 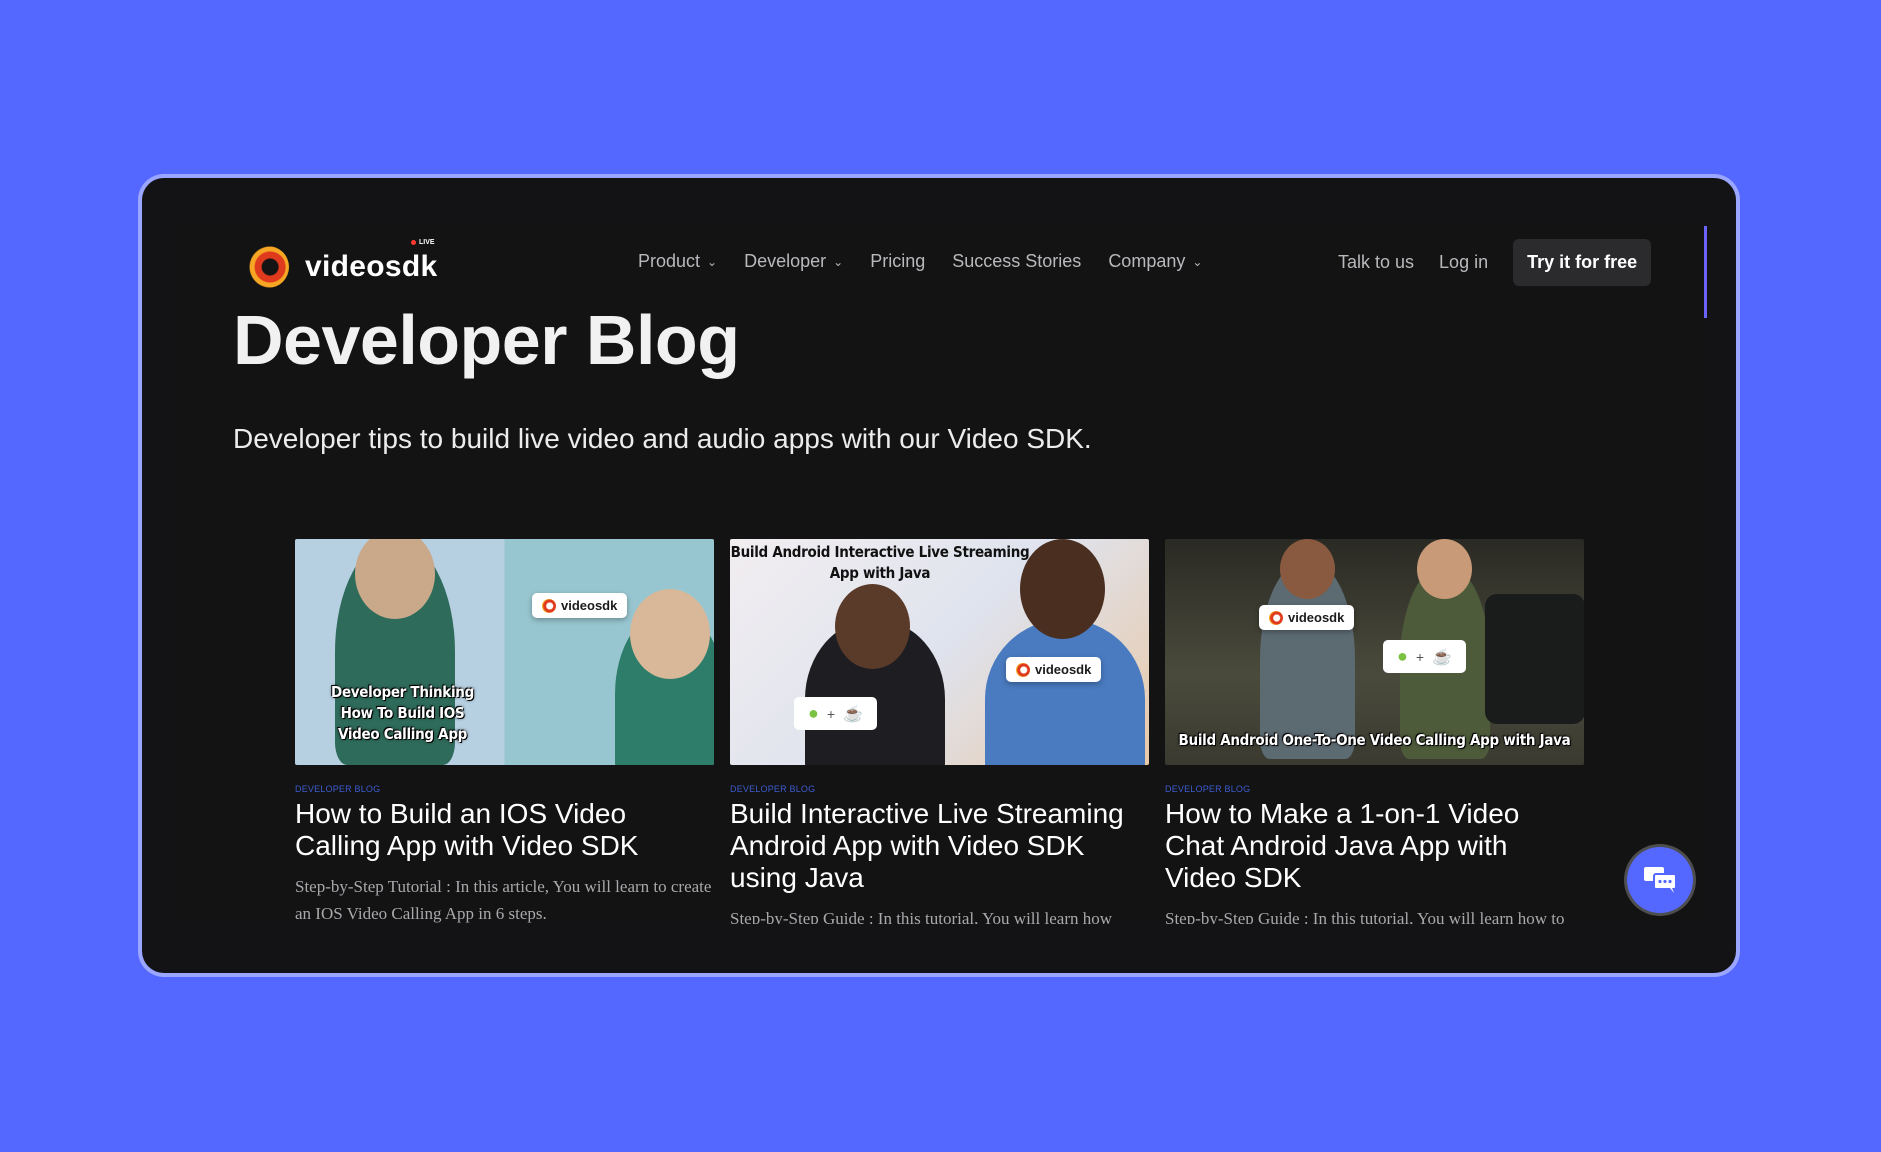 I want to click on nav-developer-label: Developer, so click(x=785, y=261).